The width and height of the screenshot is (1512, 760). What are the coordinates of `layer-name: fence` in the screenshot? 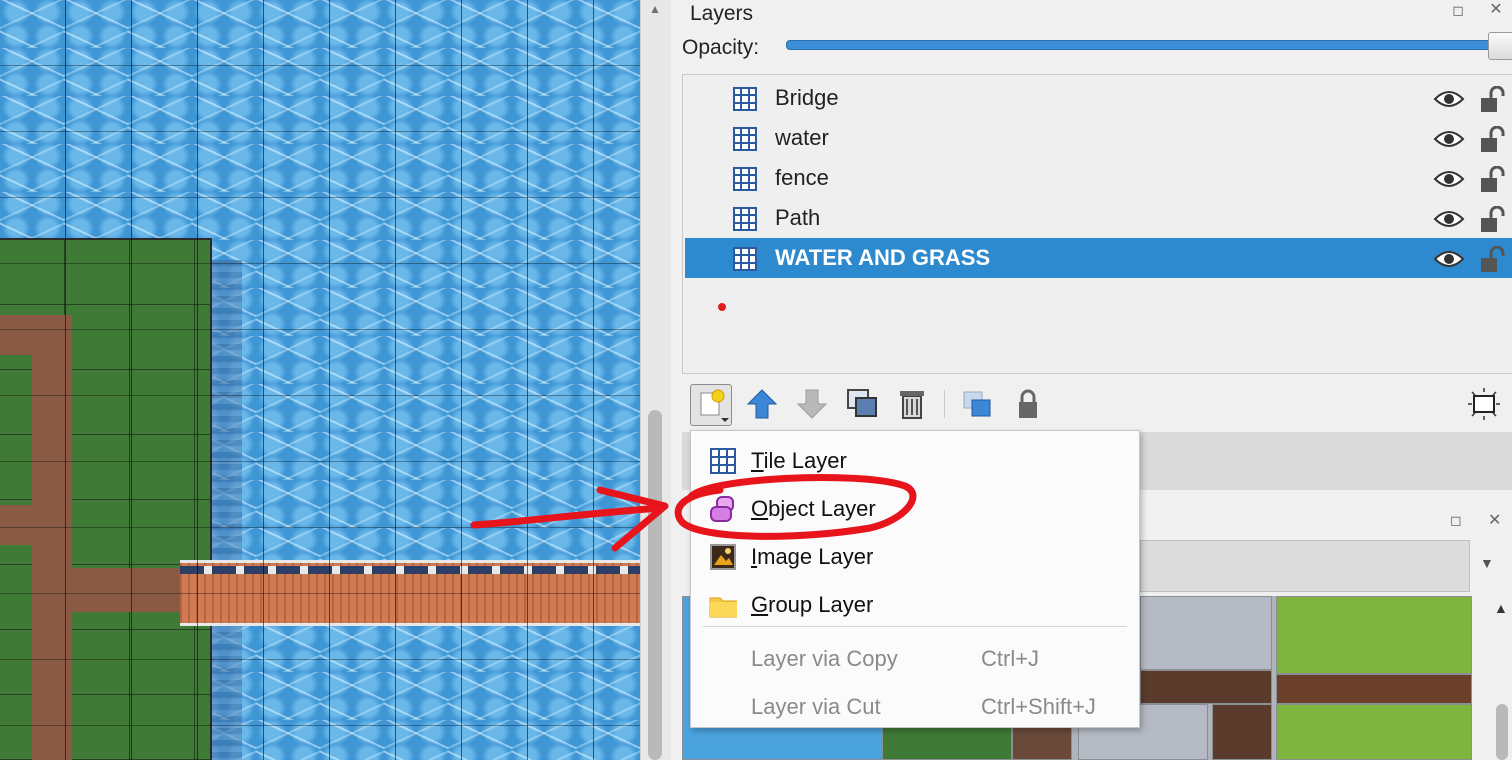 It's located at (802, 177).